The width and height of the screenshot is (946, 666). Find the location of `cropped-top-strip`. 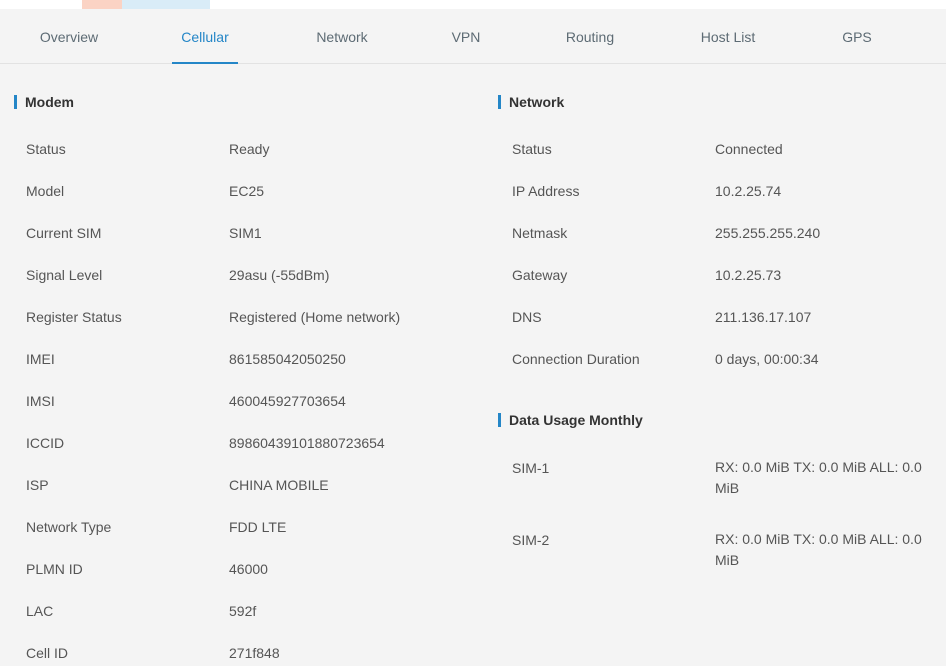

cropped-top-strip is located at coordinates (473, 4).